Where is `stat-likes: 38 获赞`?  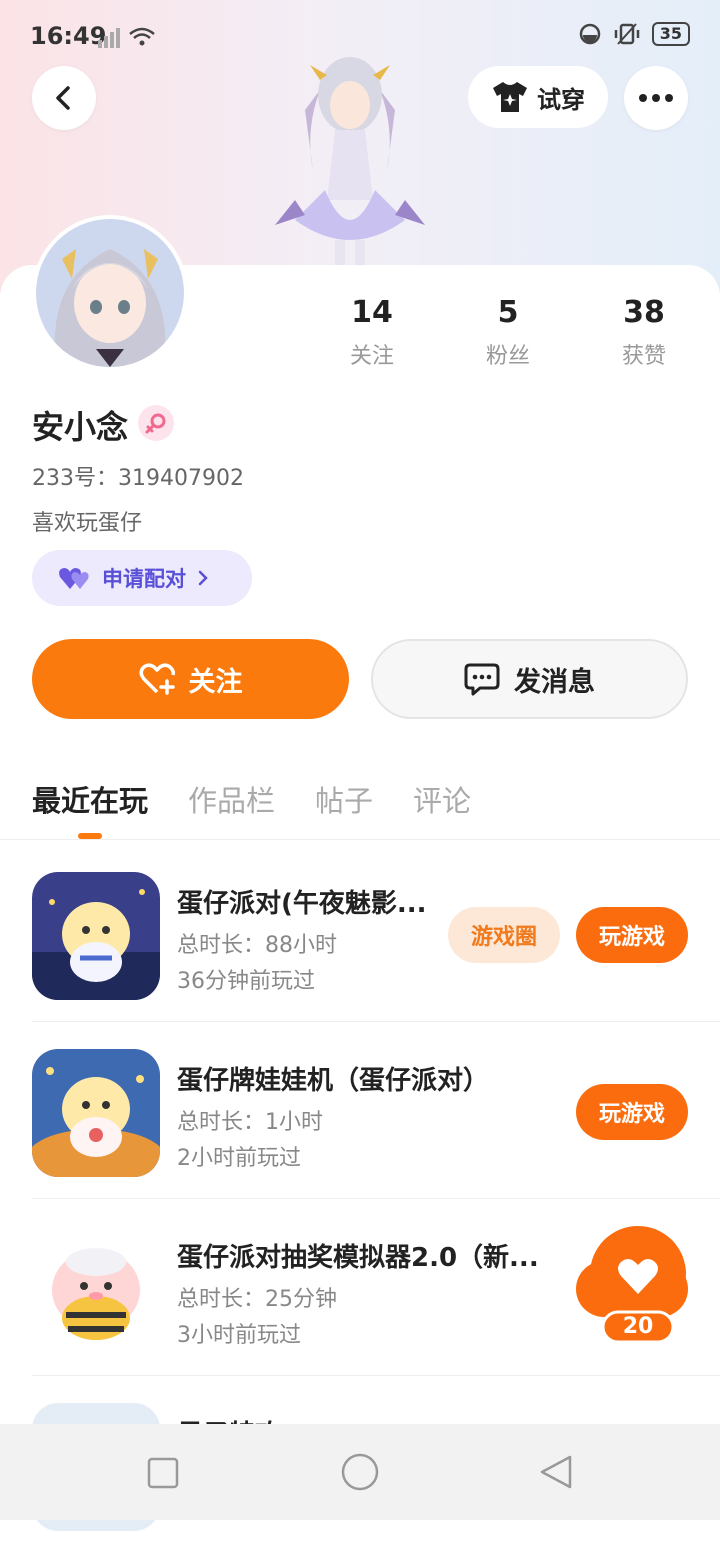
stat-likes: 38 获赞 is located at coordinates (644, 332).